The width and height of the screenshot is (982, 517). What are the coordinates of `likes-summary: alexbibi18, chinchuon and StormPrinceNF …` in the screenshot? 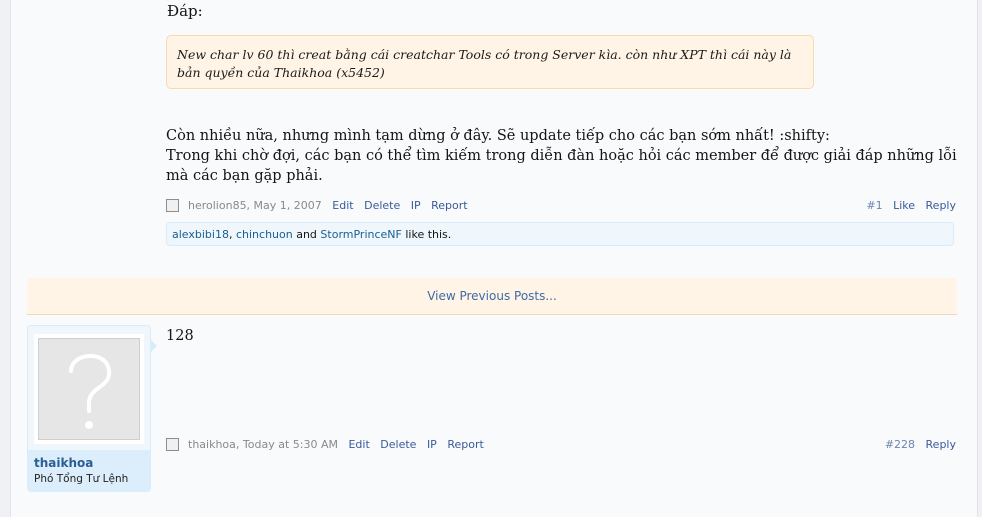 It's located at (560, 234).